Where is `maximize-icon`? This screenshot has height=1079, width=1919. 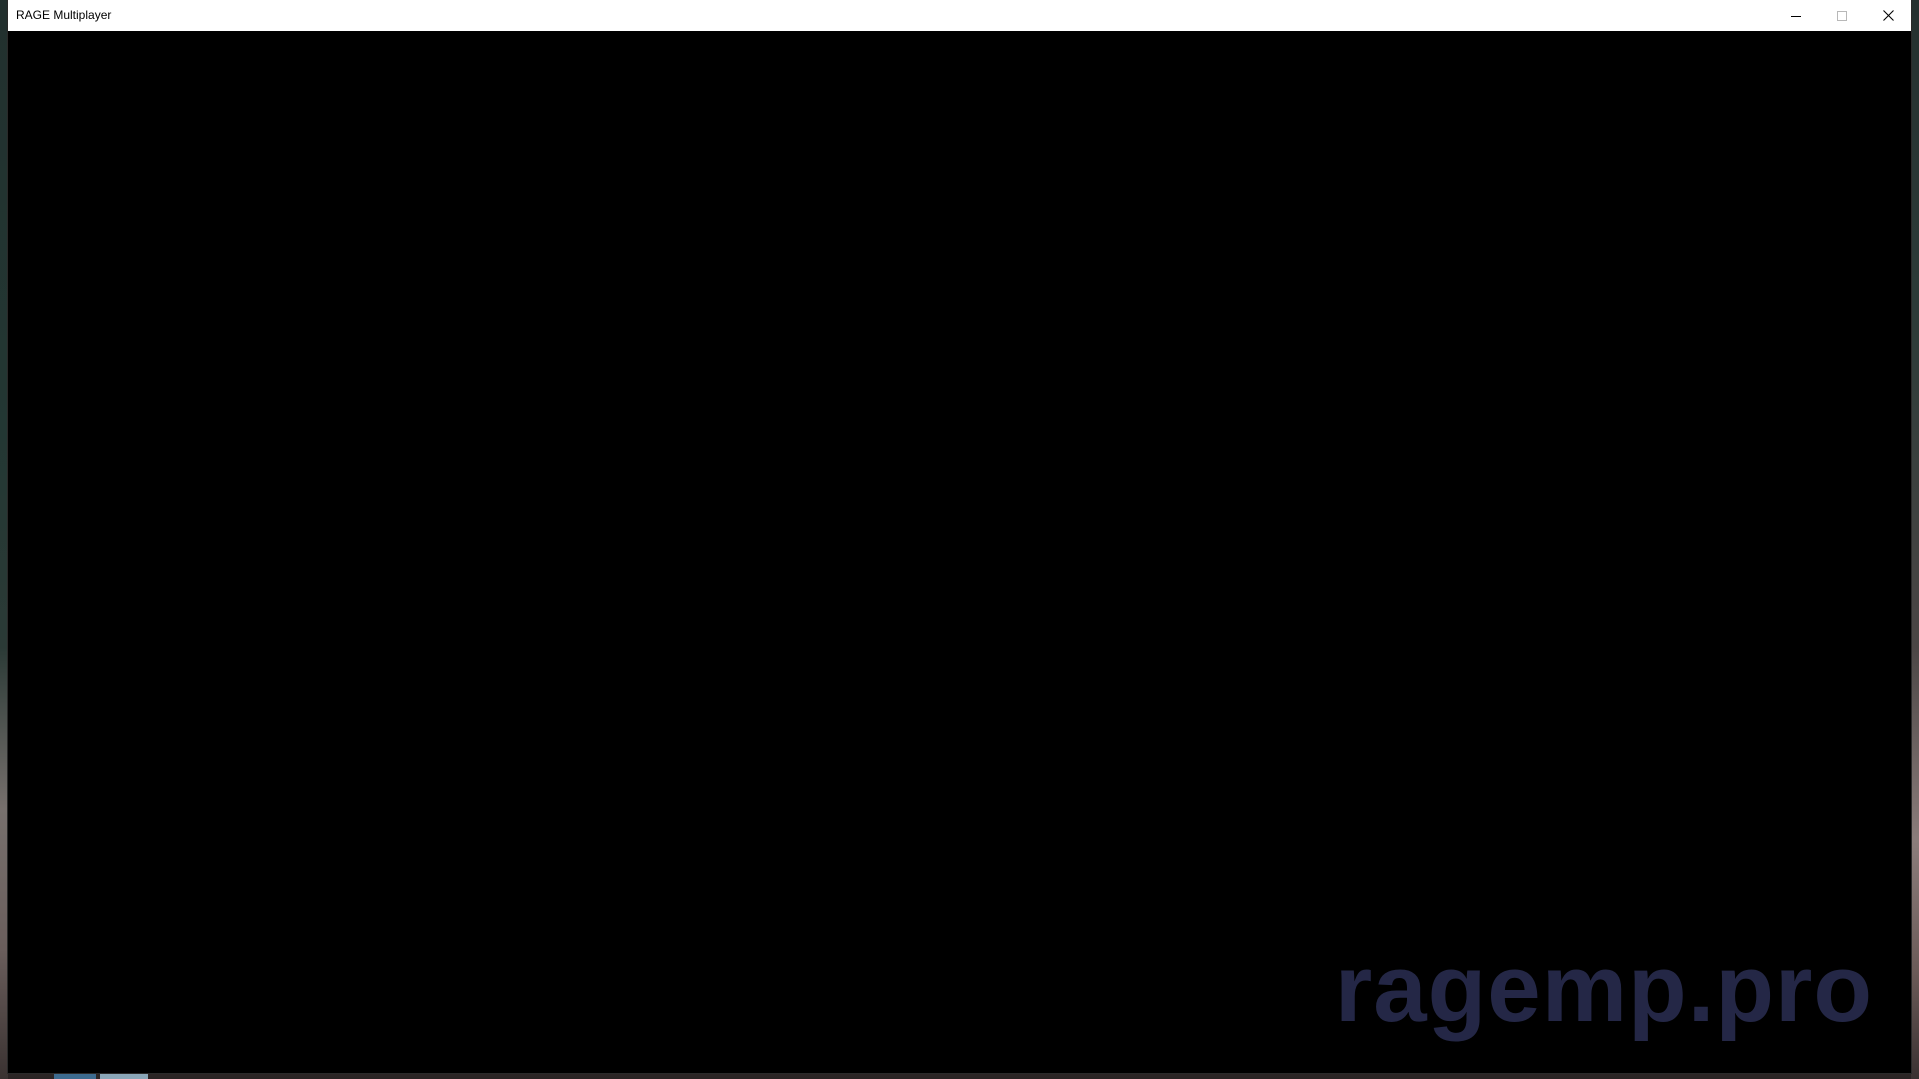
maximize-icon is located at coordinates (1842, 15).